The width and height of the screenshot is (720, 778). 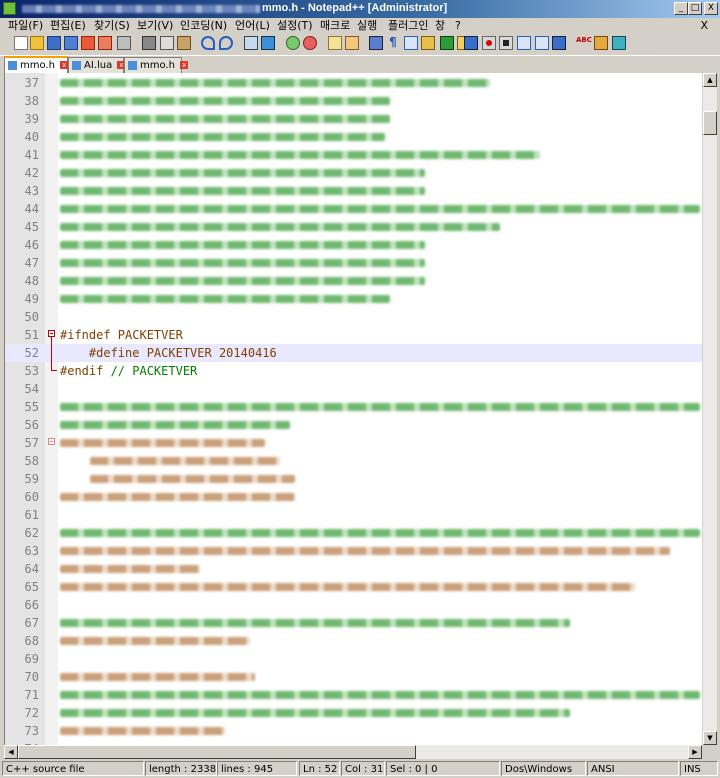 I want to click on menu-window: 창, so click(x=440, y=26).